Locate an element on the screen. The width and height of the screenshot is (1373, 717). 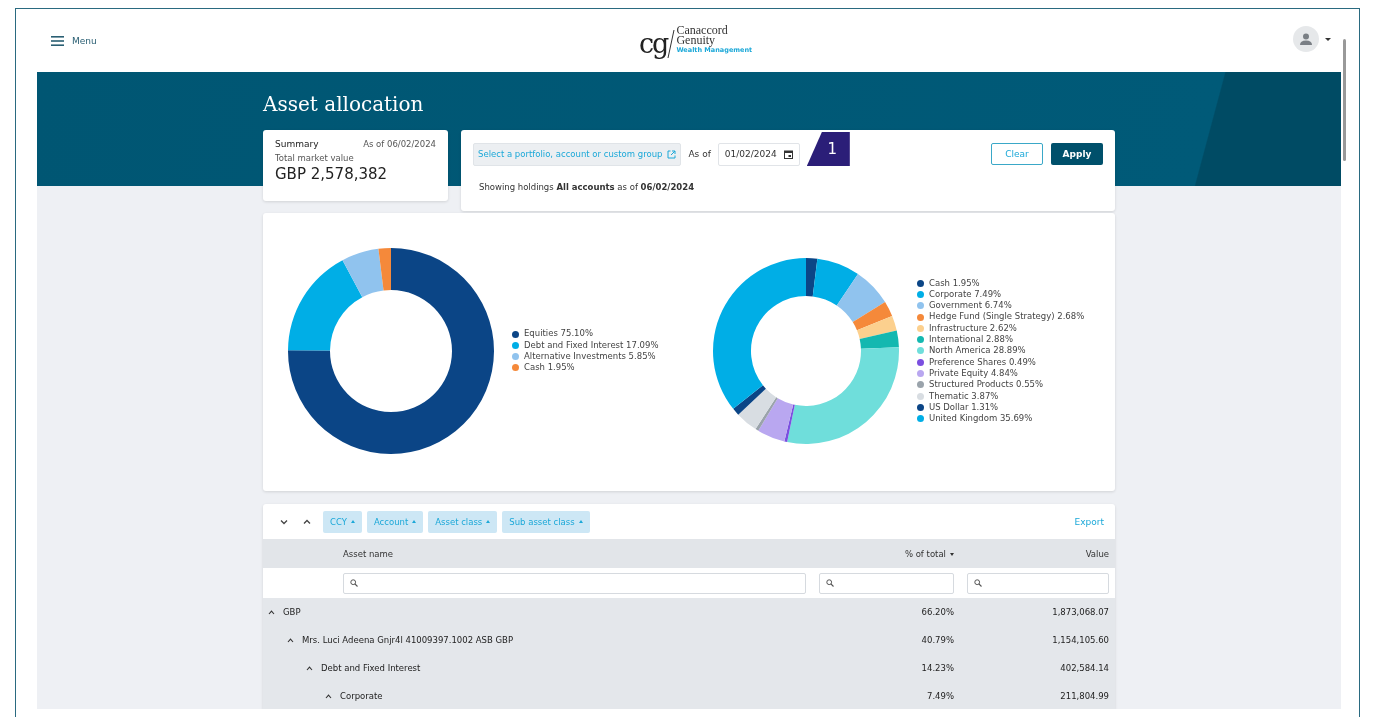
calendar-icon is located at coordinates (788, 154).